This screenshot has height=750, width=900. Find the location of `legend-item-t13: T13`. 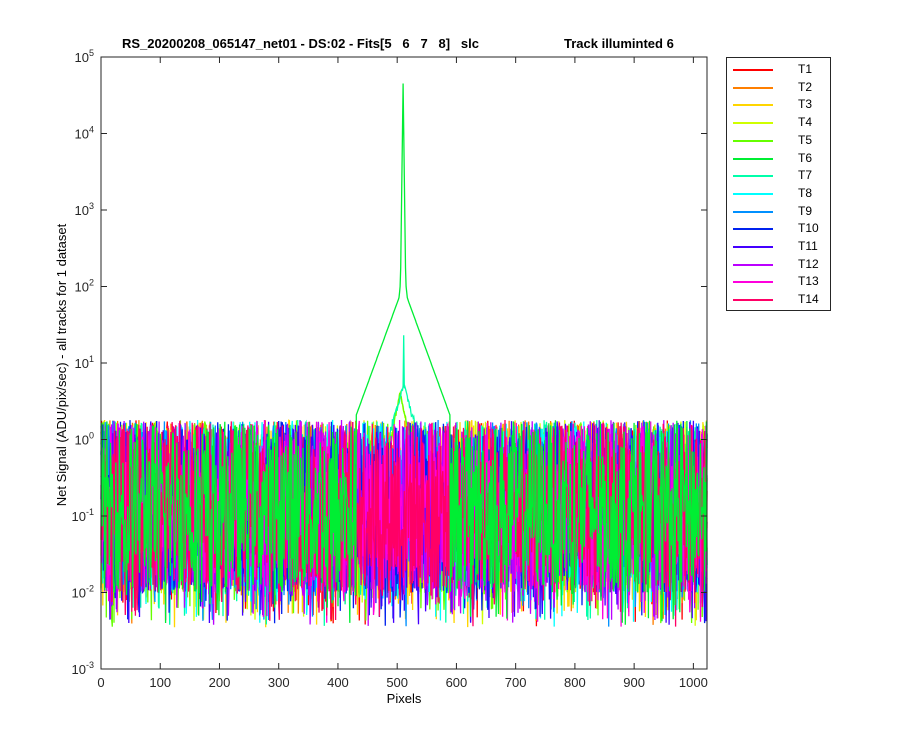

legend-item-t13: T13 is located at coordinates (778, 282).